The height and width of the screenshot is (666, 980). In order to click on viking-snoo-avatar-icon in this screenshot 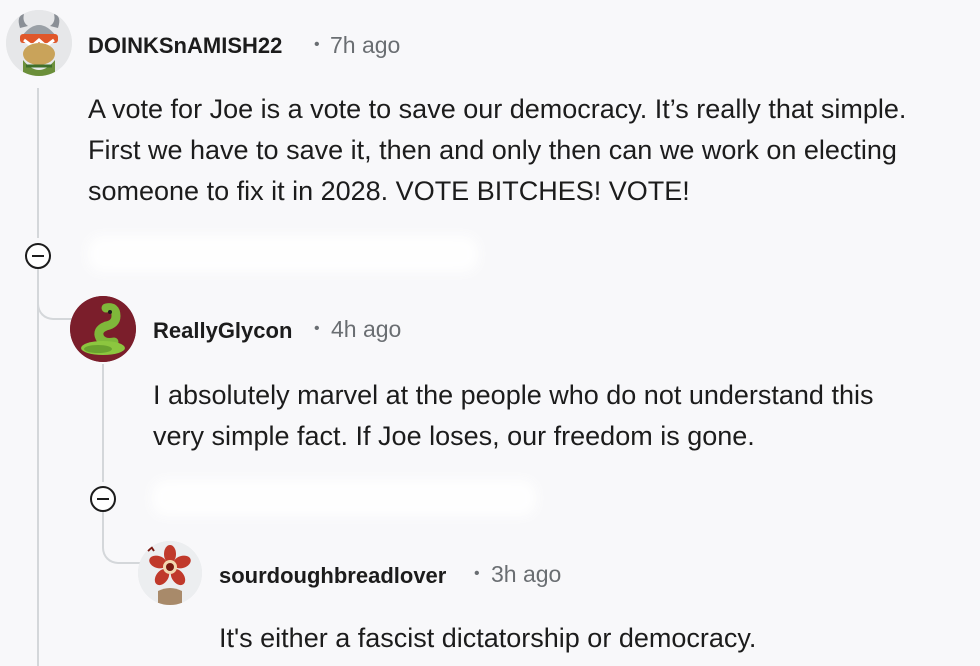, I will do `click(39, 43)`.